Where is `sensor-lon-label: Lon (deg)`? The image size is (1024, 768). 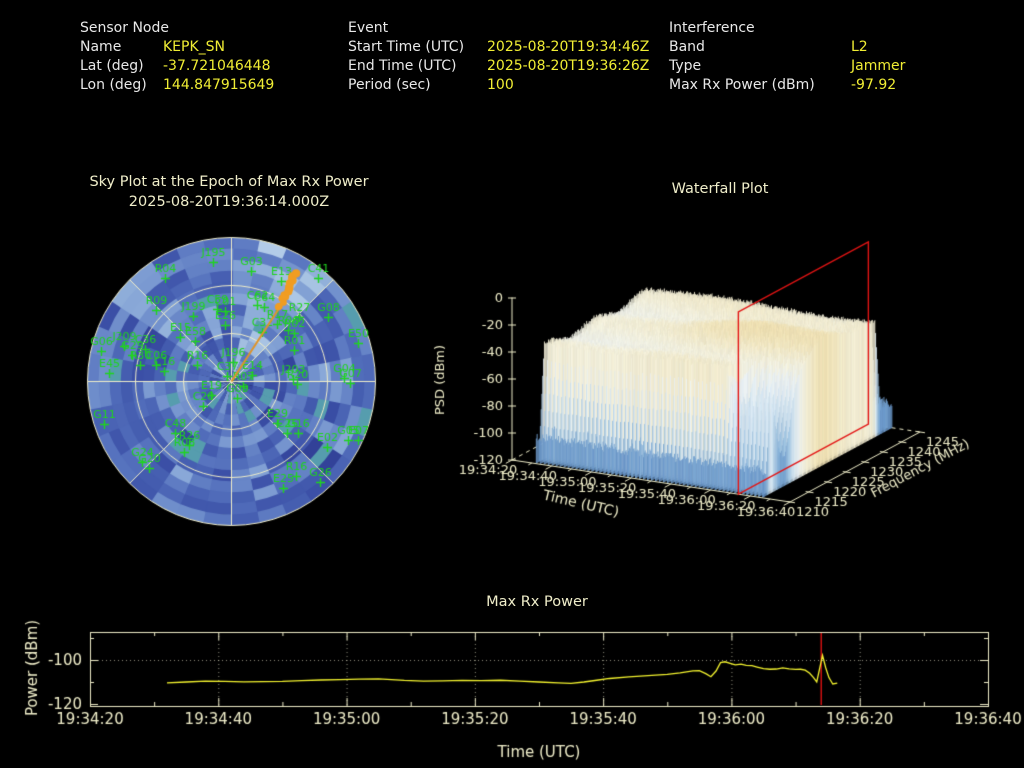 sensor-lon-label: Lon (deg) is located at coordinates (113, 85).